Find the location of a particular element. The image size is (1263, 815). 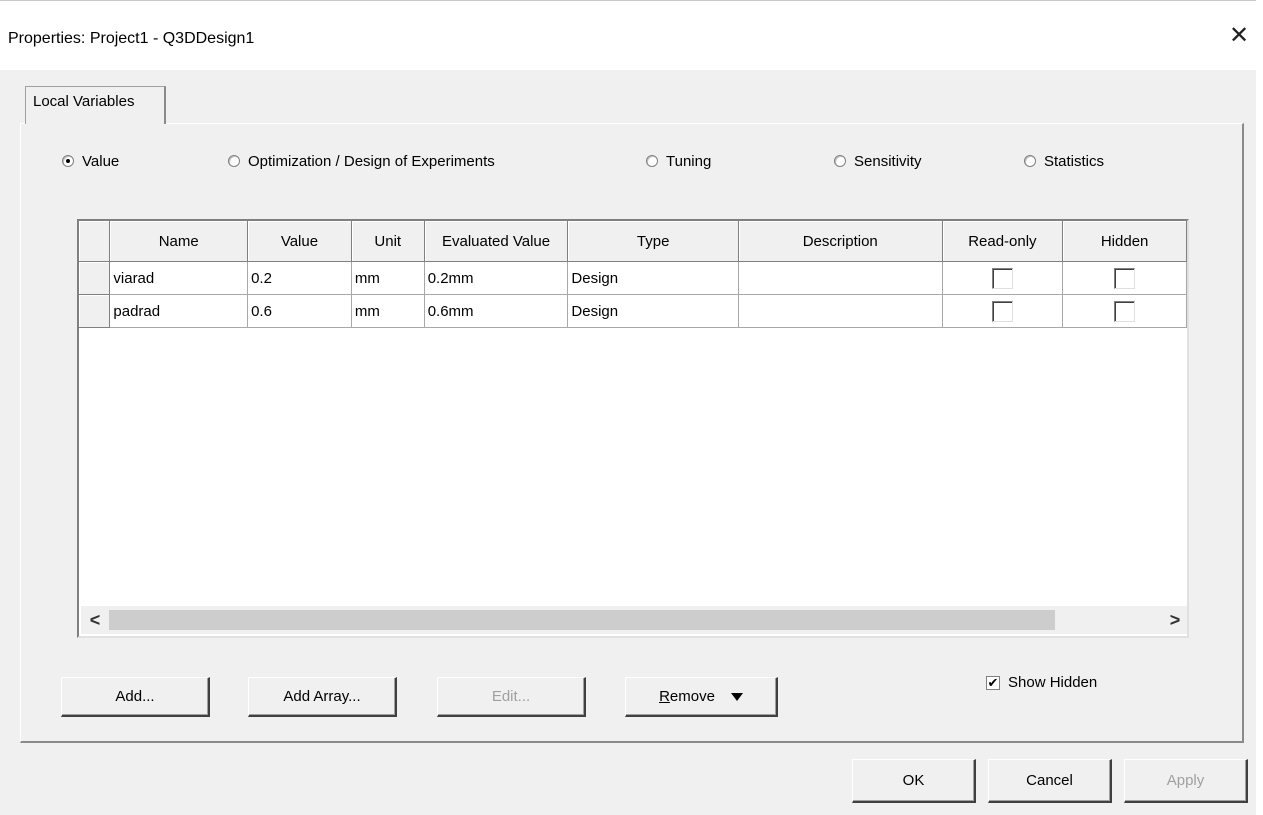

remove-button: Remove is located at coordinates (701, 697).